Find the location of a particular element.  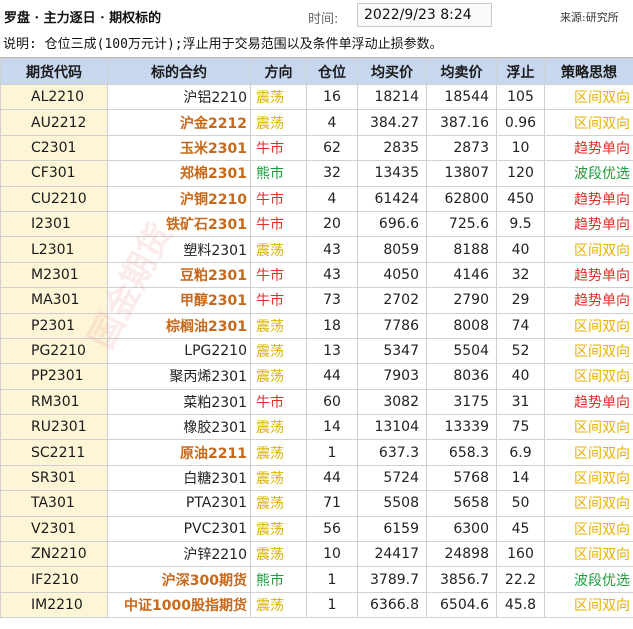

cell-avg-buy: 8059 is located at coordinates (392, 249).